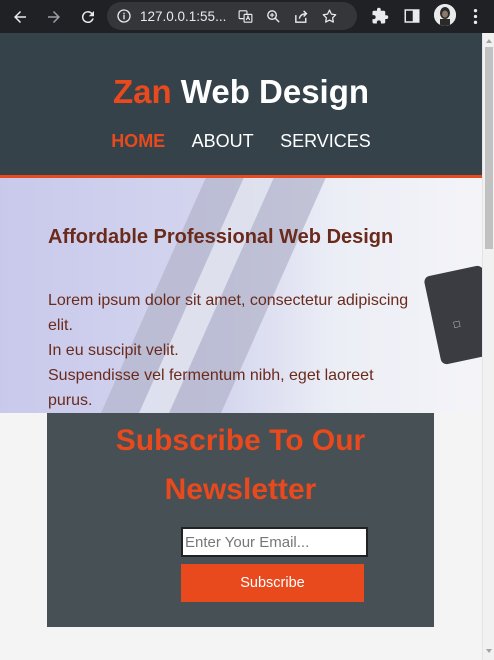  What do you see at coordinates (273, 16) in the screenshot?
I see `zoom-icon` at bounding box center [273, 16].